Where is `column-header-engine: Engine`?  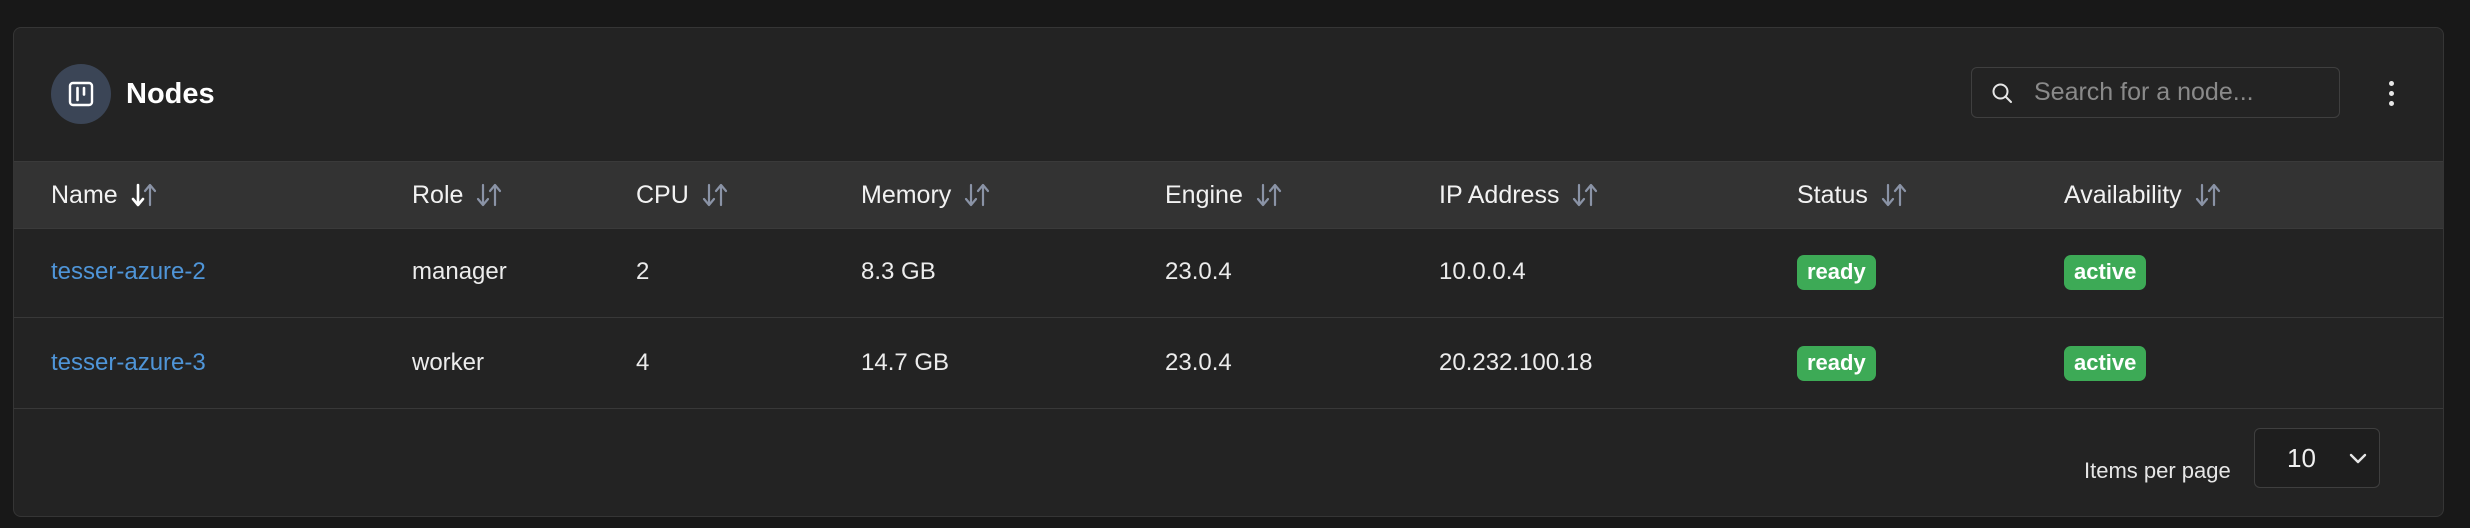
column-header-engine: Engine is located at coordinates (1224, 195).